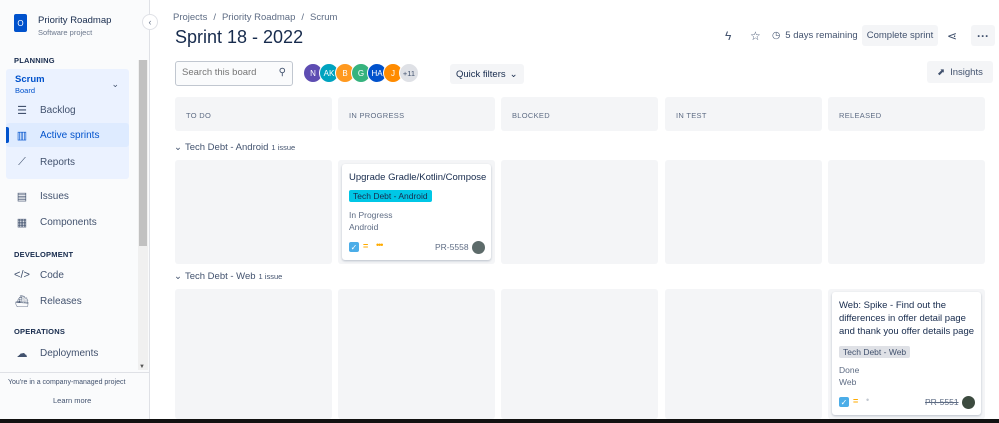 The image size is (999, 423). What do you see at coordinates (142, 367) in the screenshot?
I see `scroll-down-arrow-icon: ▼` at bounding box center [142, 367].